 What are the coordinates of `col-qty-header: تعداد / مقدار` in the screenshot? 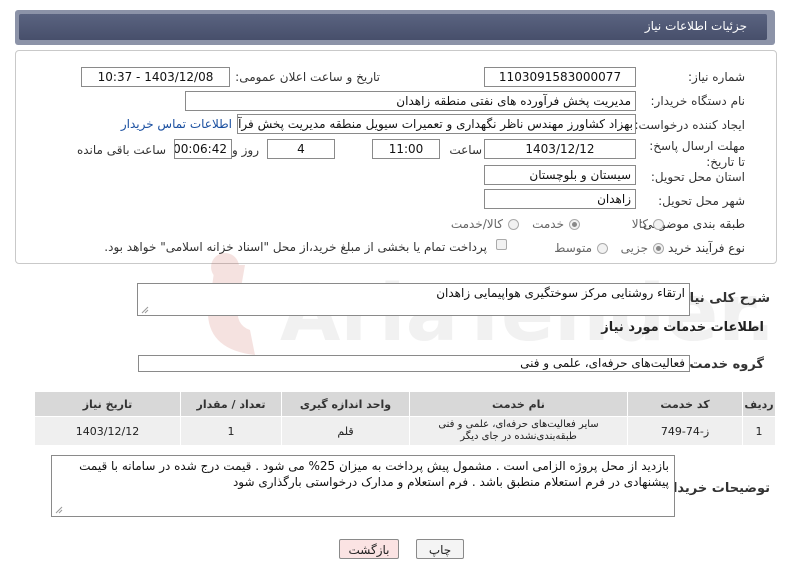 It's located at (231, 404).